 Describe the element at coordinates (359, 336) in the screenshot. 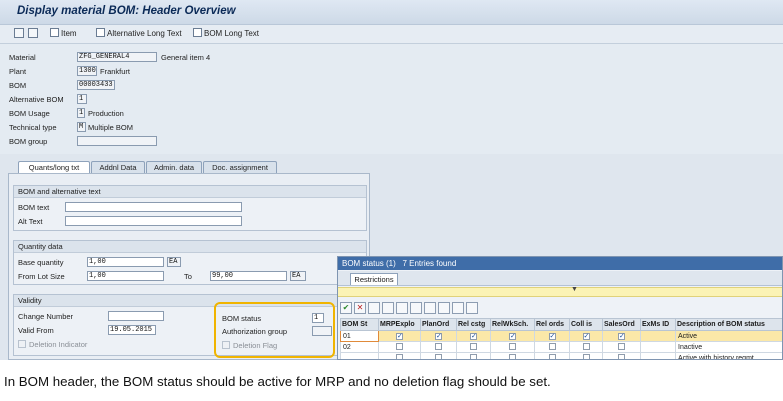

I see `bom-status-cell: 01` at that location.